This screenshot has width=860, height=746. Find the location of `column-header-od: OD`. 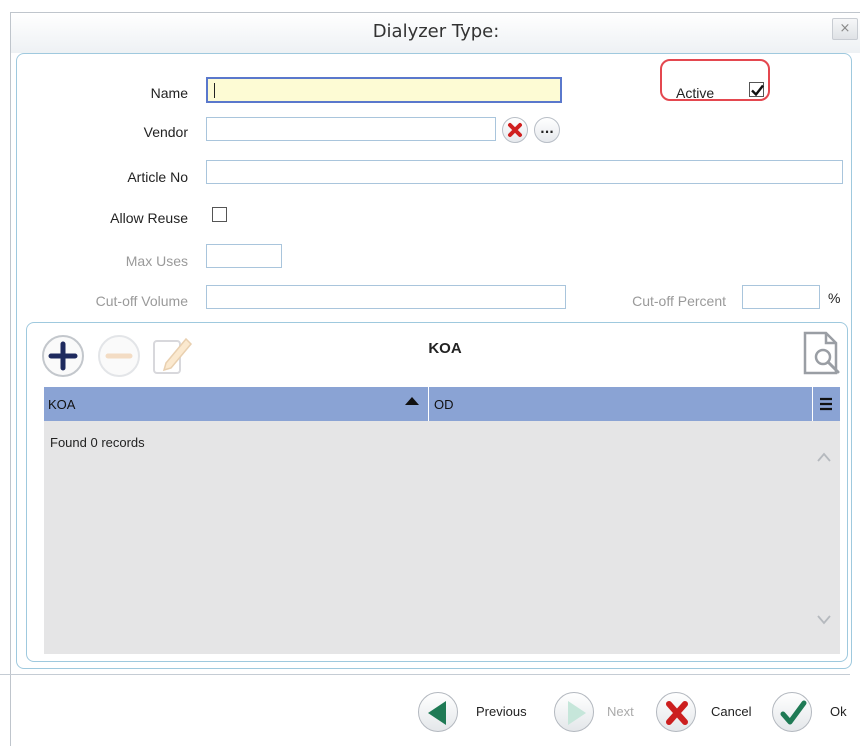

column-header-od: OD is located at coordinates (444, 404).